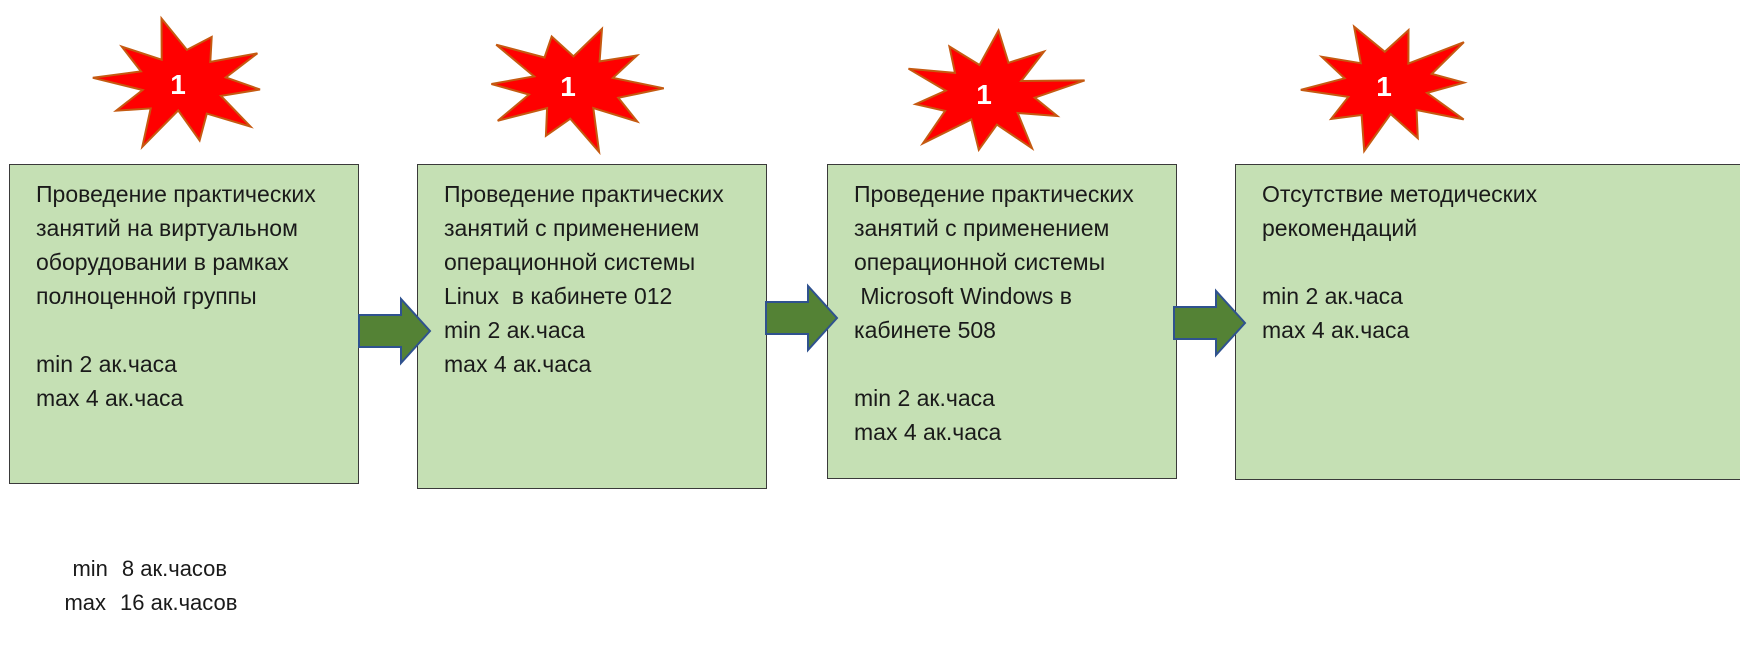 Image resolution: width=1740 pixels, height=654 pixels. I want to click on burst-icon-2: 1, so click(576, 85).